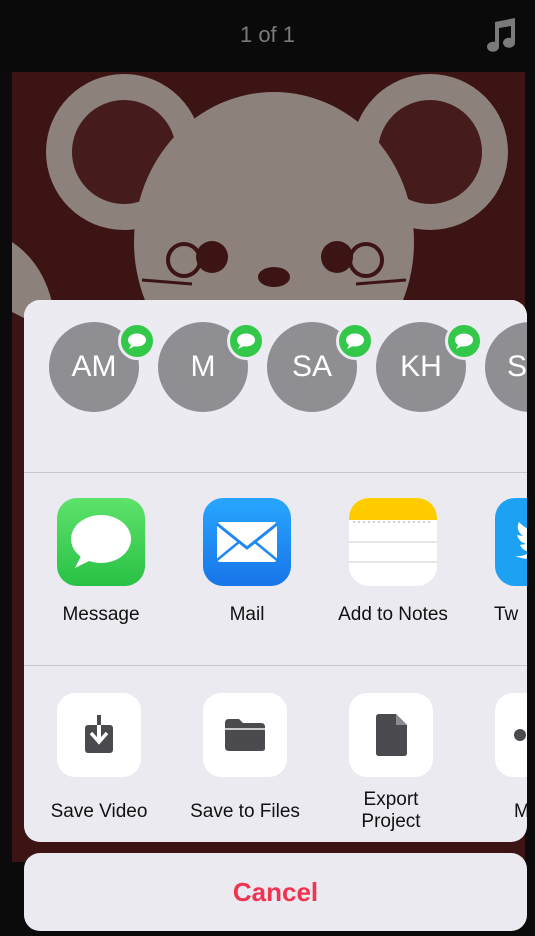 The width and height of the screenshot is (535, 936). I want to click on action-save-to-files: Save to Files, so click(243, 767).